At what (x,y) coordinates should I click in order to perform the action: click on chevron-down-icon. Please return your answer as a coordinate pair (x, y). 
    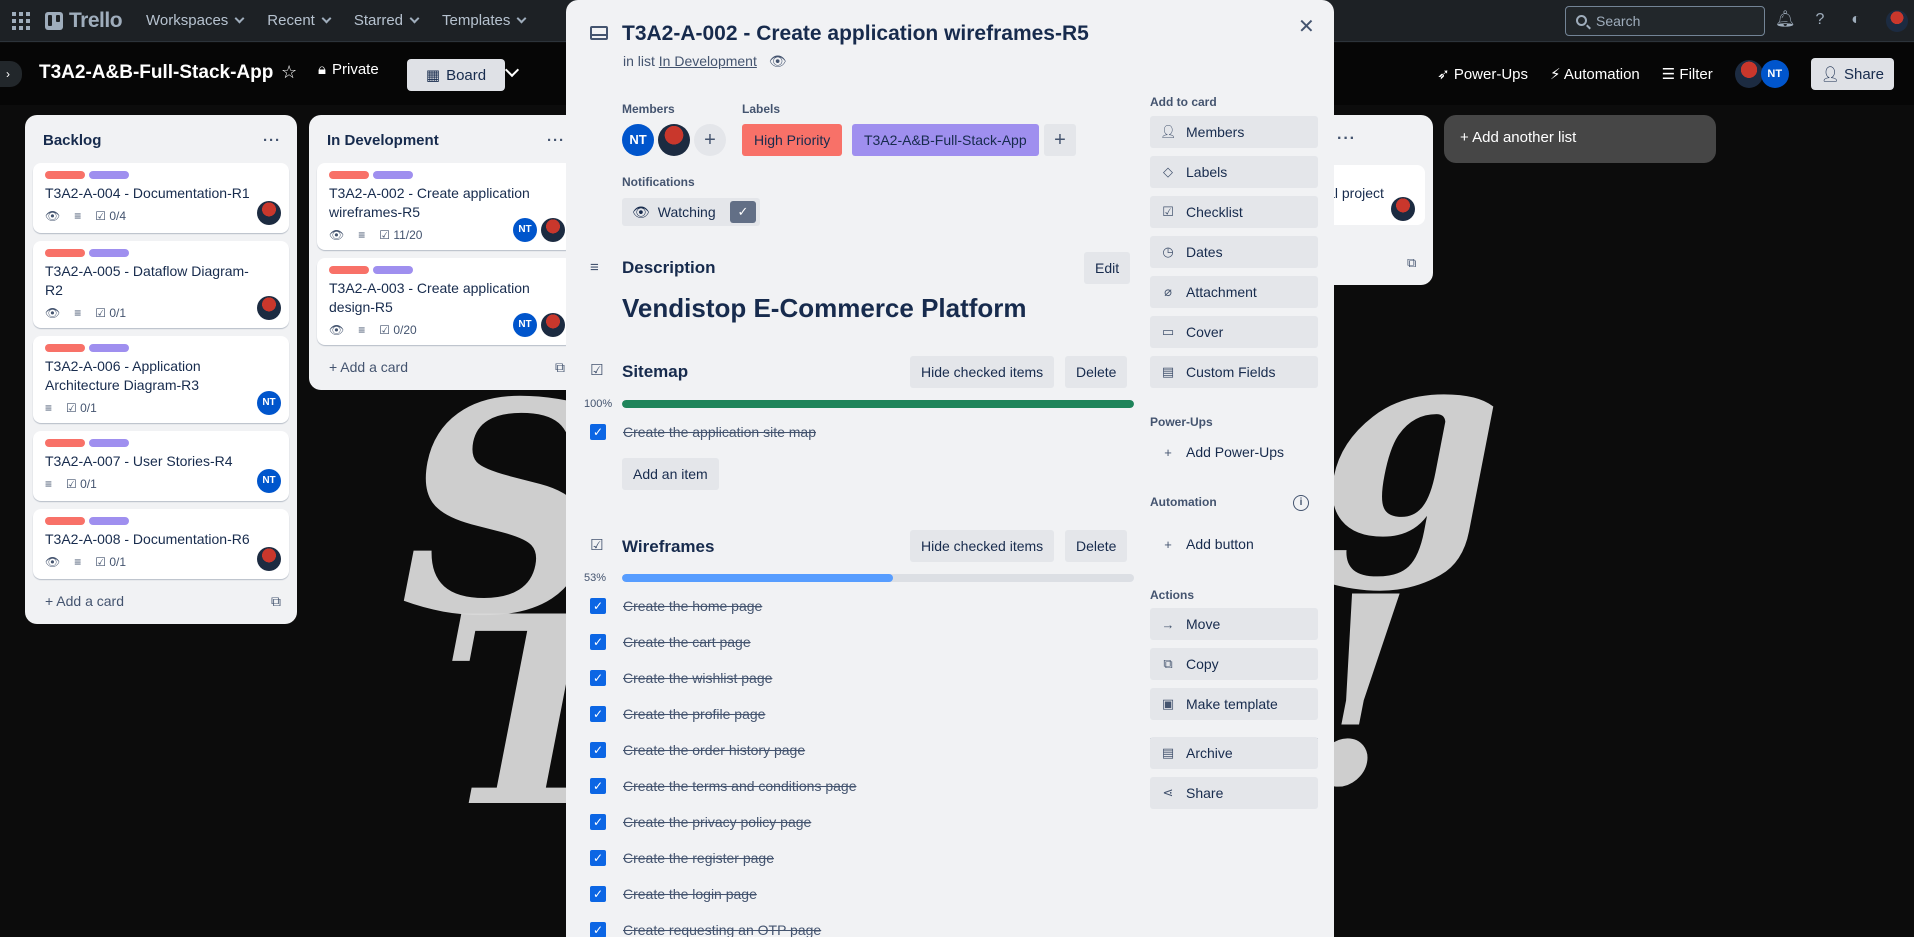
    Looking at the image, I should click on (512, 70).